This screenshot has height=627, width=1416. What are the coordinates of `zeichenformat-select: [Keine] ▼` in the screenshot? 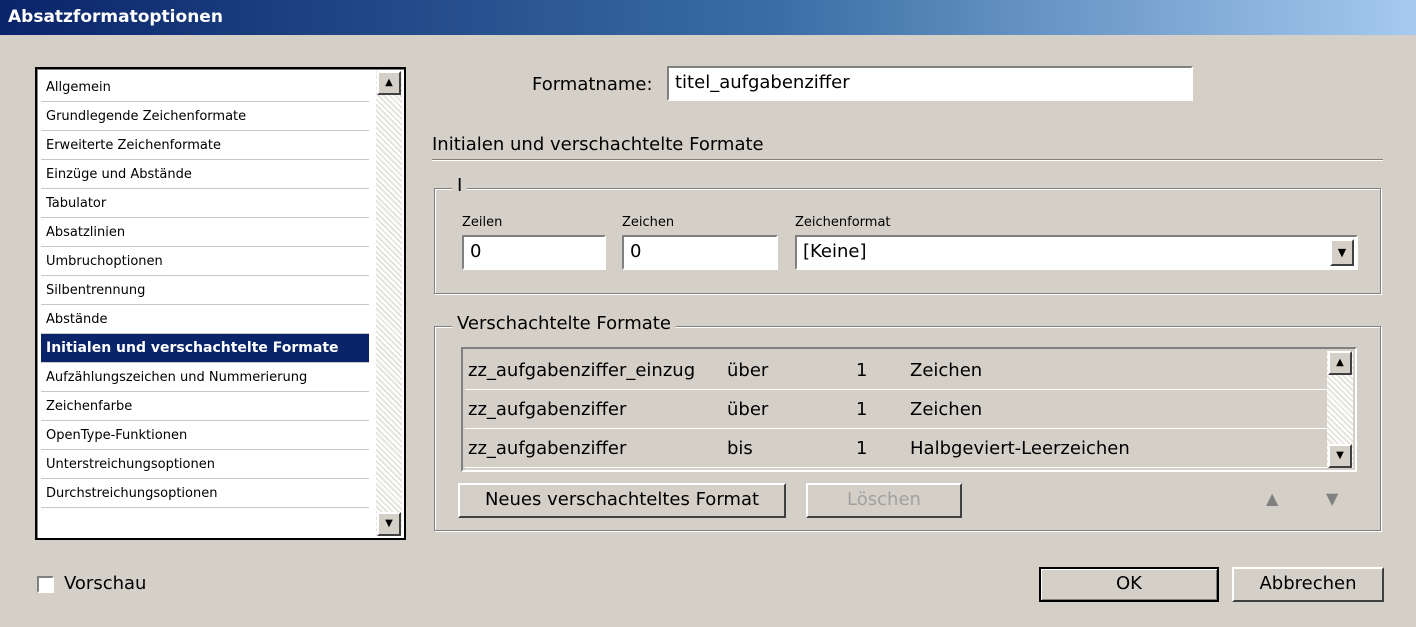 It's located at (1076, 252).